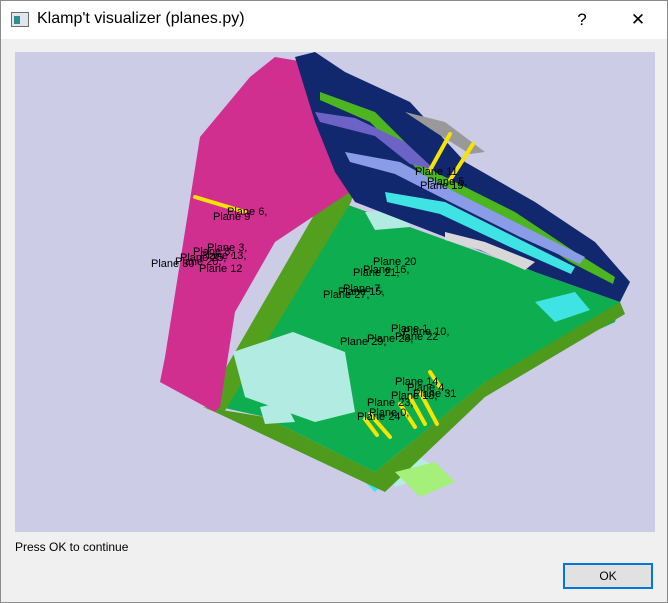 This screenshot has width=668, height=603. Describe the element at coordinates (376, 273) in the screenshot. I see `plane-label: Plane 21,` at that location.